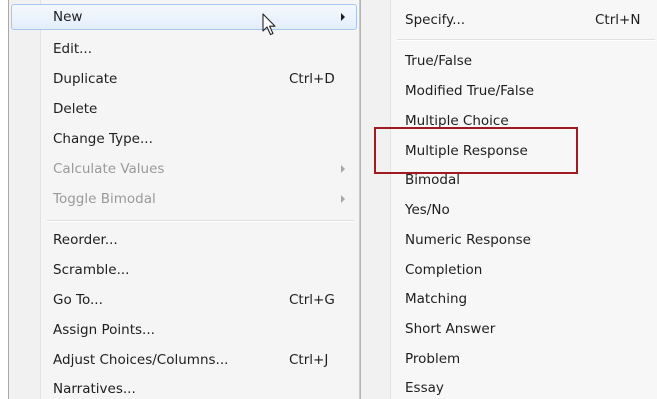 This screenshot has width=657, height=399. Describe the element at coordinates (424, 388) in the screenshot. I see `submenu-item-label: Essay` at that location.